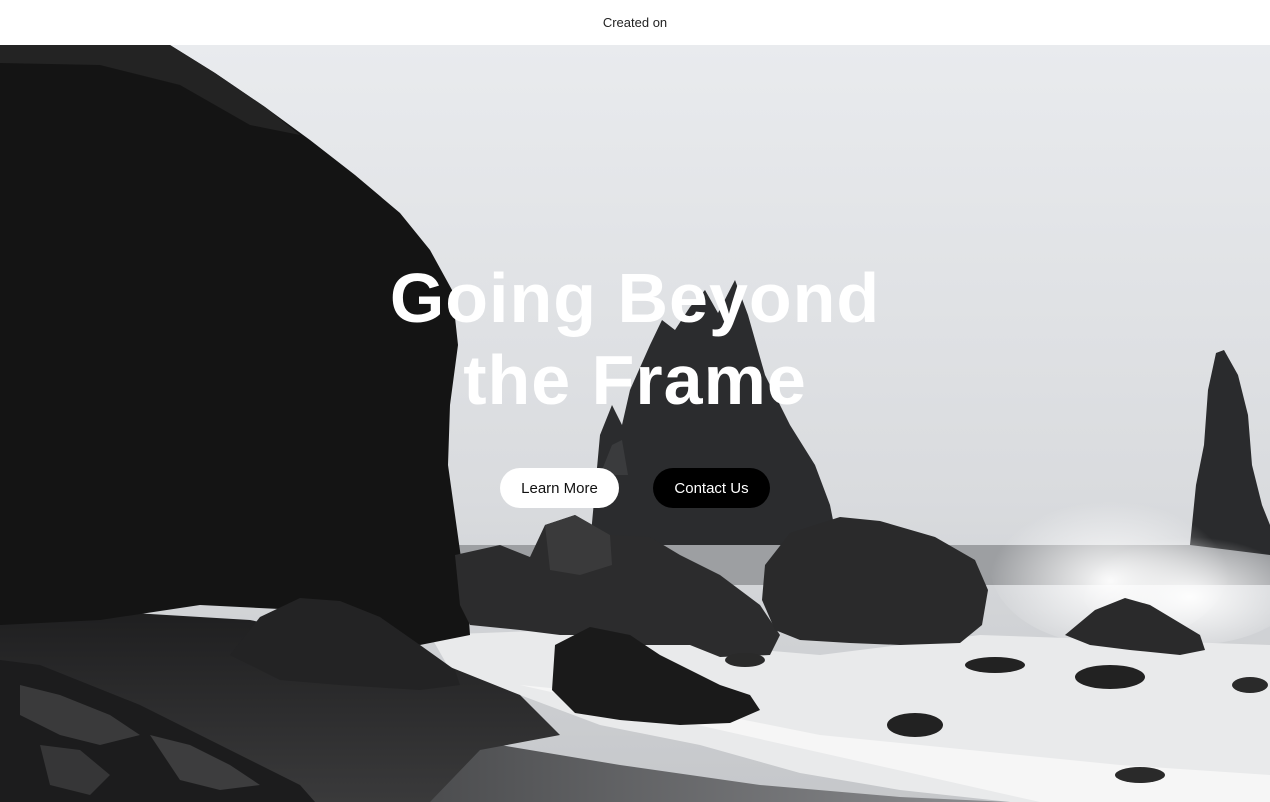 This screenshot has width=1270, height=802. What do you see at coordinates (559, 488) in the screenshot?
I see `learn-more-button: Learn More` at bounding box center [559, 488].